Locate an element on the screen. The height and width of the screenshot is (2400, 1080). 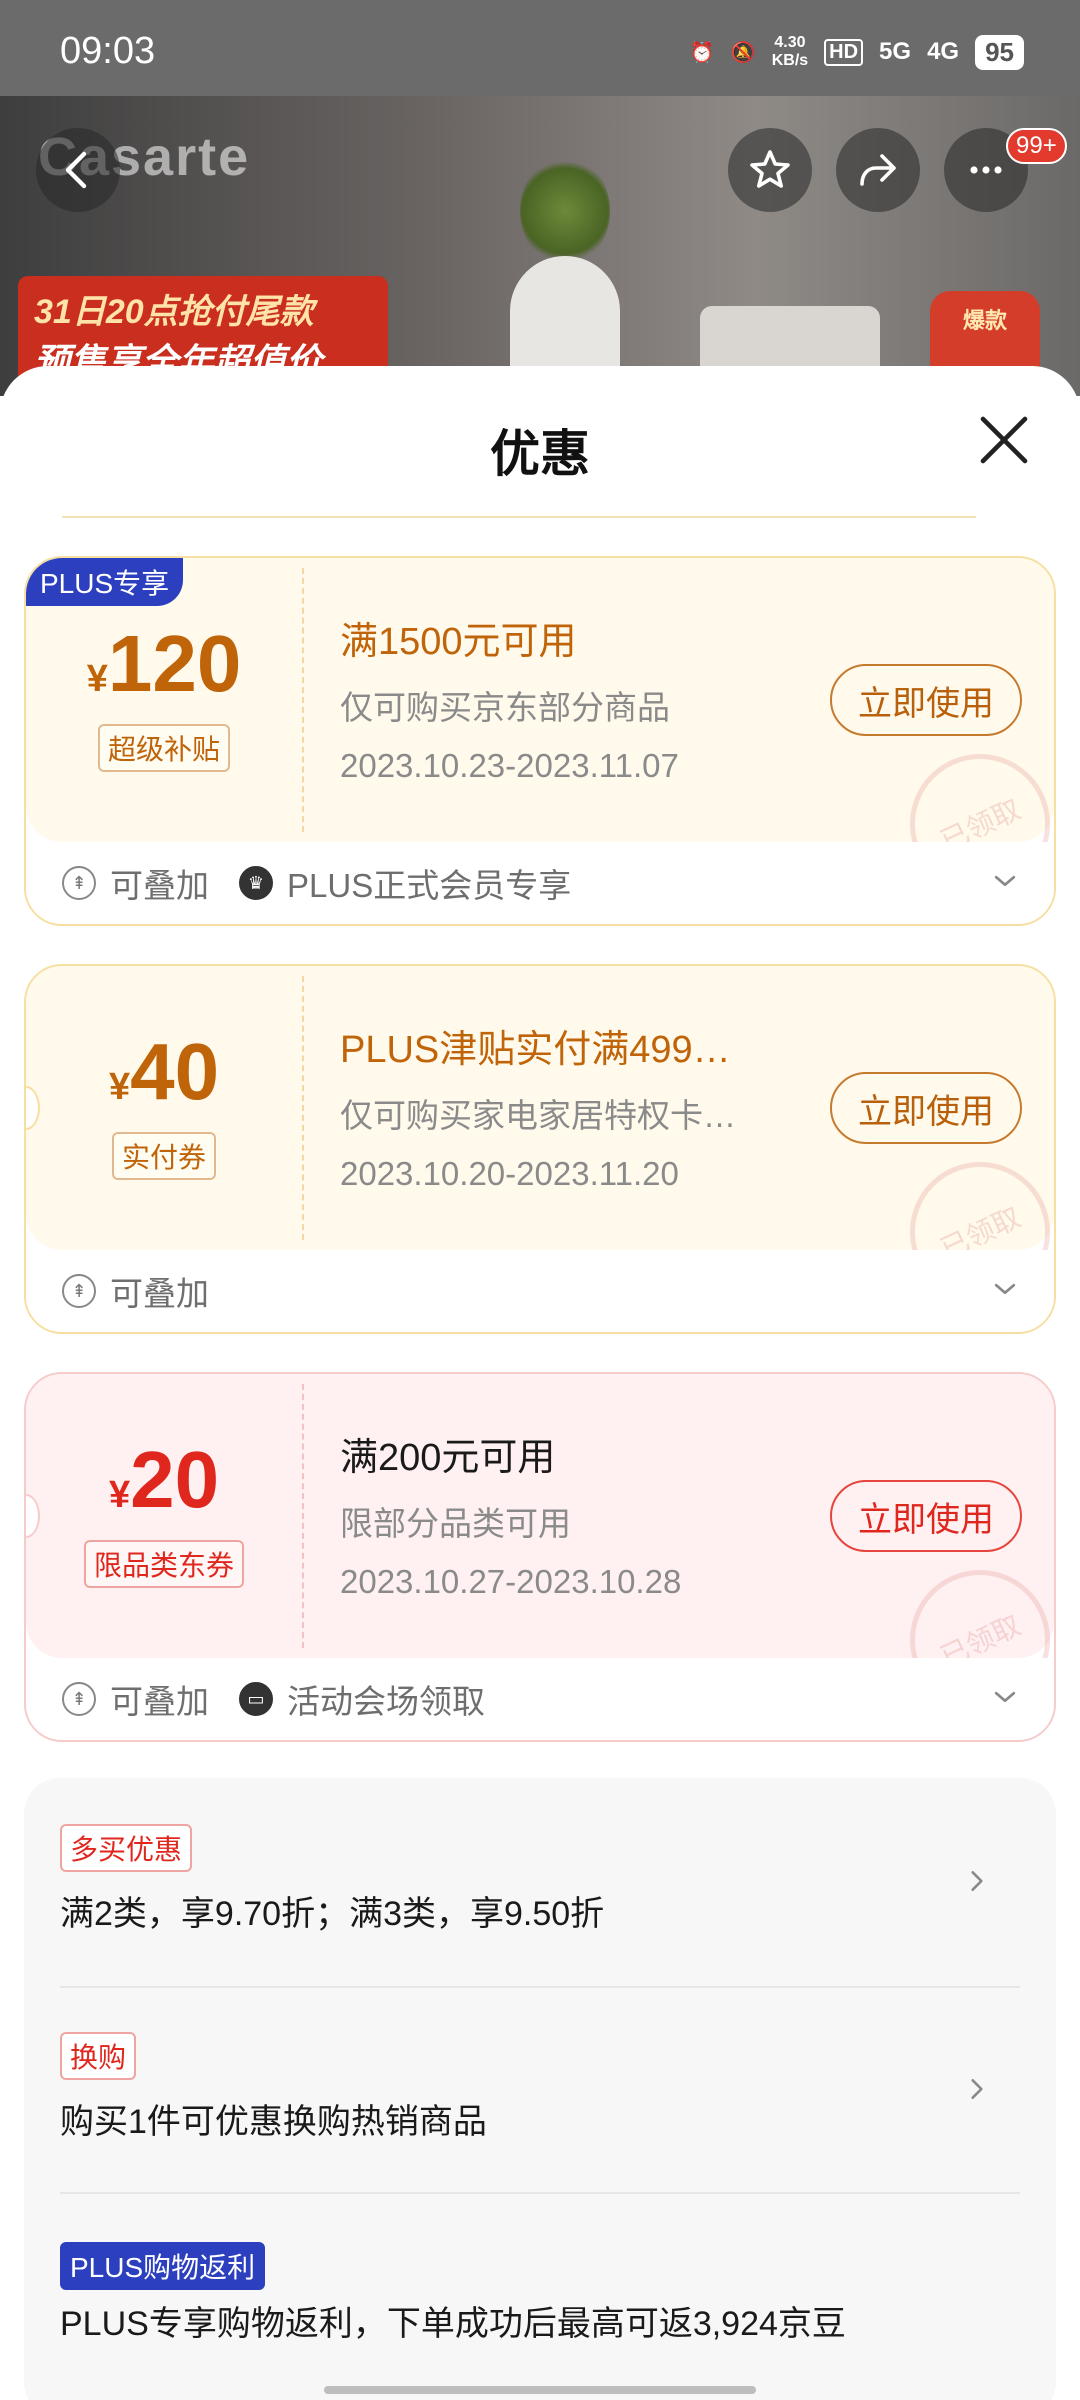
status-bar: 09:03 ⏰ 🔕 4.30 KB/s HD 5G 4G 95 is located at coordinates (540, 48).